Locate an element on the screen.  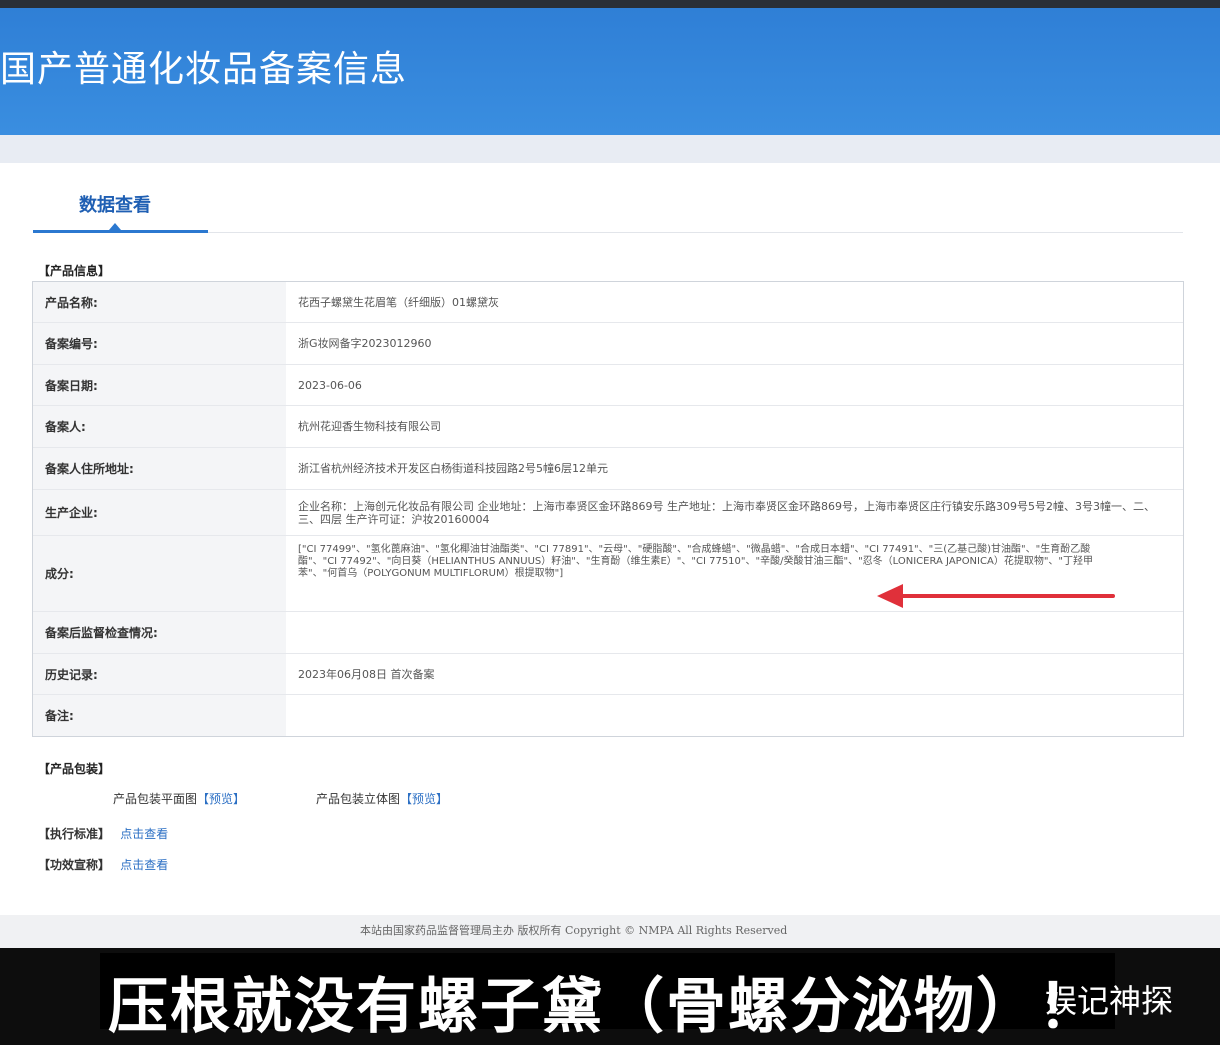
row-value: 浙G妆网备字2023012960 is located at coordinates (365, 343).